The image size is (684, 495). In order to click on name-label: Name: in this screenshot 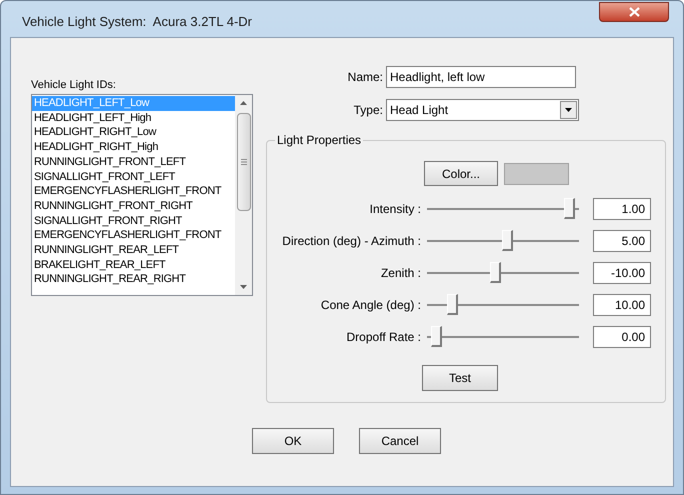, I will do `click(365, 77)`.